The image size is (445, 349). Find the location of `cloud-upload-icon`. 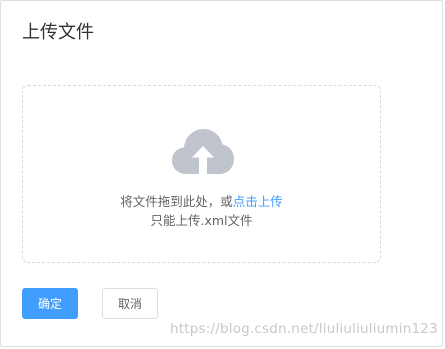

cloud-upload-icon is located at coordinates (203, 151).